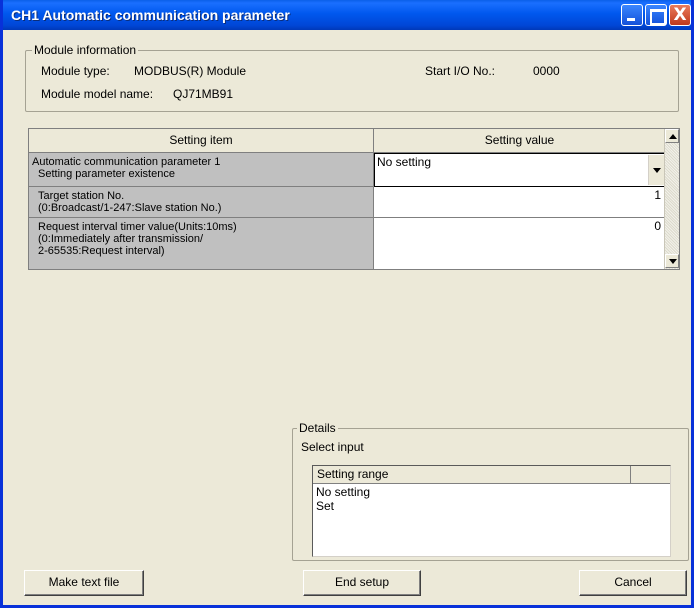 The width and height of the screenshot is (694, 608). What do you see at coordinates (201, 141) in the screenshot?
I see `column-header-setting-item: Setting item` at bounding box center [201, 141].